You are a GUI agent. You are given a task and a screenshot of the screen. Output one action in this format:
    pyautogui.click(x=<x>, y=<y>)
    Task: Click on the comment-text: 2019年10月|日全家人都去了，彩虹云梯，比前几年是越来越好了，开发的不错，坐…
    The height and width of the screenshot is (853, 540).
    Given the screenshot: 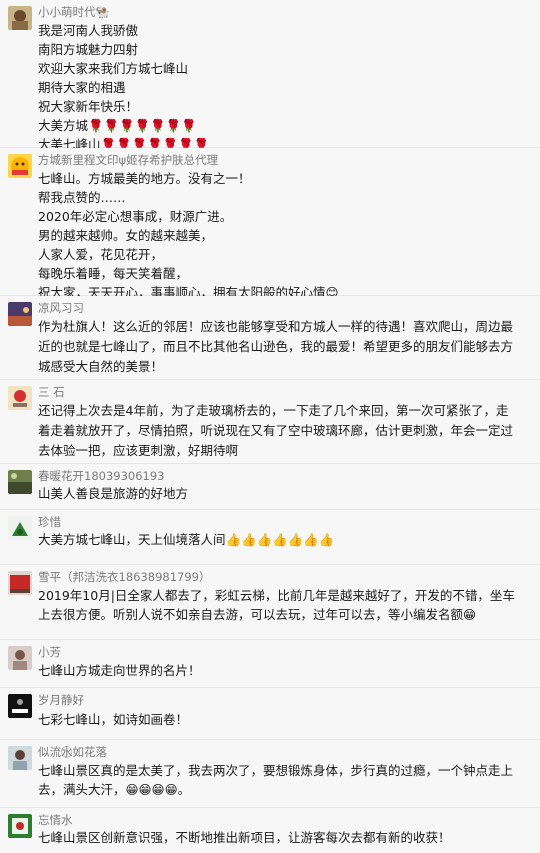 What is the action you would take?
    pyautogui.click(x=276, y=605)
    